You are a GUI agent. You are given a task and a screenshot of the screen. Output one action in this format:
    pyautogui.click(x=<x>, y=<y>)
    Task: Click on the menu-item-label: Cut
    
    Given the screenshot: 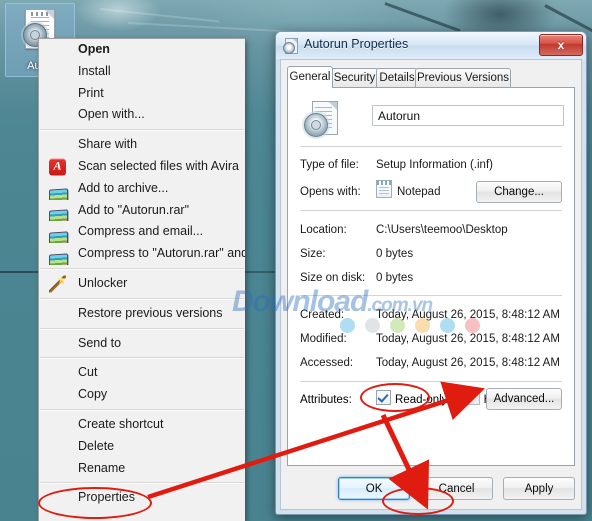 What is the action you would take?
    pyautogui.click(x=88, y=372)
    